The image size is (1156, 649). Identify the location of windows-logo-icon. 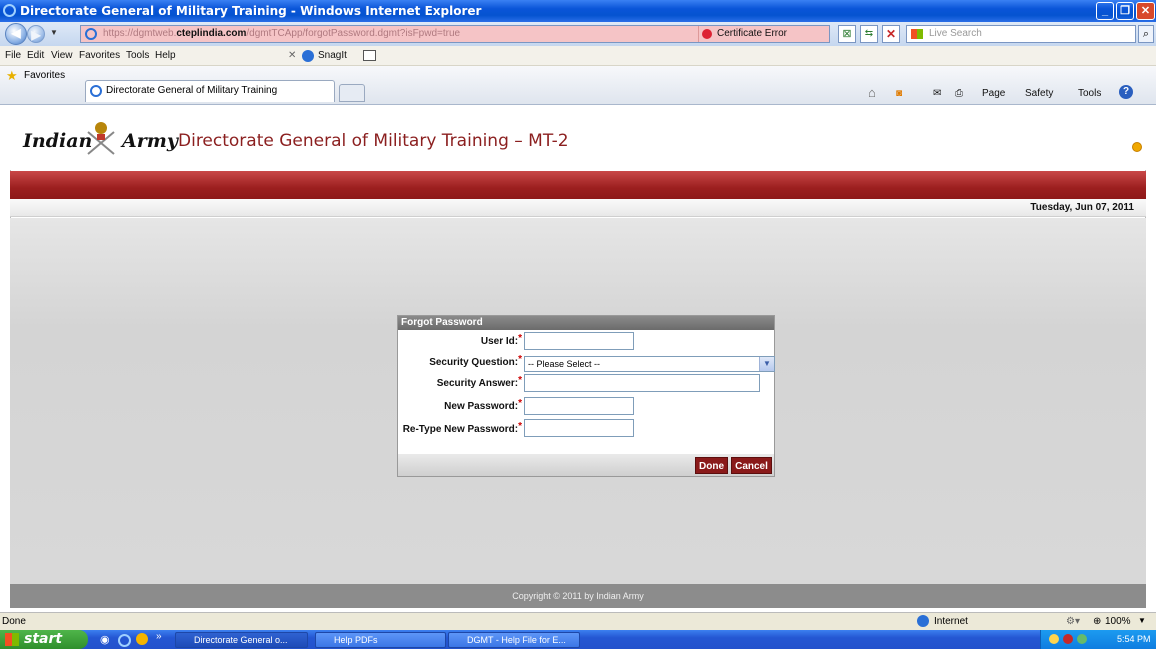
(12, 639).